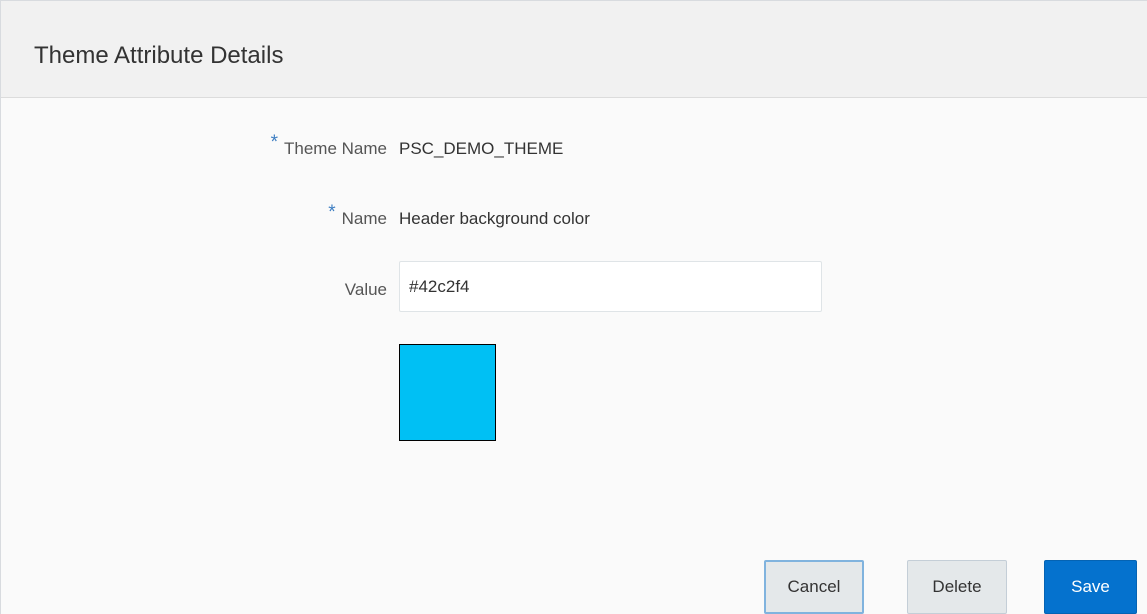  What do you see at coordinates (574, 148) in the screenshot?
I see `theme-name-row: * Theme Name PSC_DEMO_THEME` at bounding box center [574, 148].